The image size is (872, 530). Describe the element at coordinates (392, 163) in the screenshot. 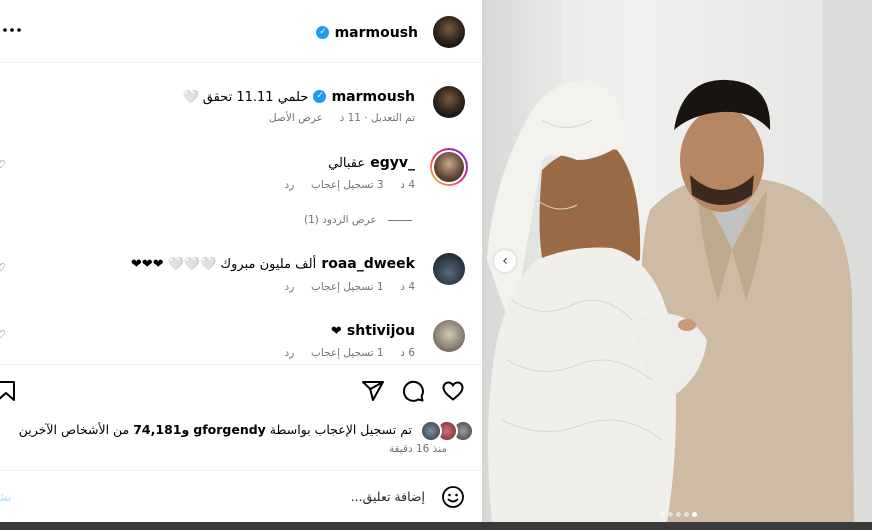

I see `comment-username: _egyv` at that location.